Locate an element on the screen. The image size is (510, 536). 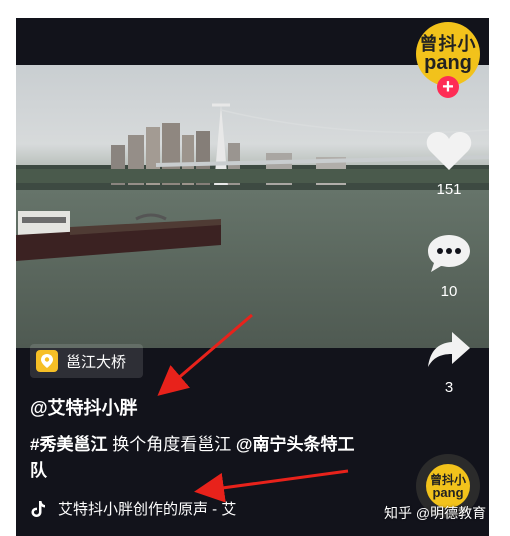
hashtag-link: #秀美邕江 is located at coordinates (68, 444).